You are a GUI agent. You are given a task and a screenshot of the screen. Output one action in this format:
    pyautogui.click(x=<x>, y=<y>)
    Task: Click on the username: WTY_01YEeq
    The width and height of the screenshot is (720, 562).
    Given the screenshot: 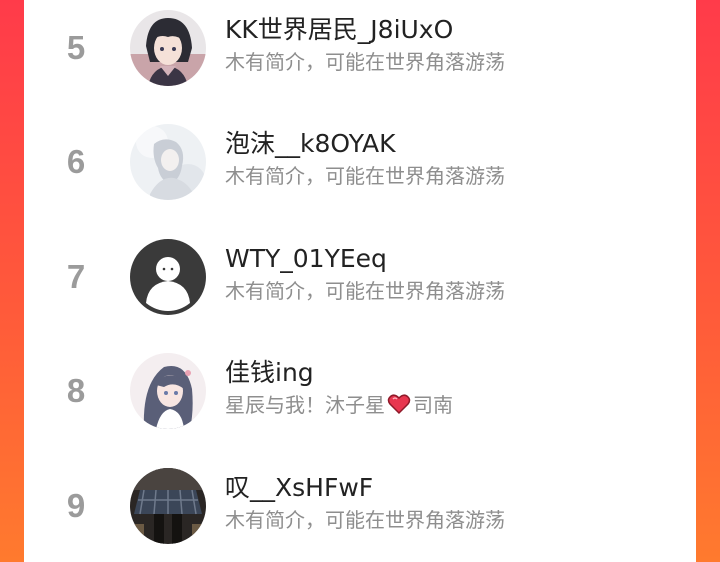 What is the action you would take?
    pyautogui.click(x=306, y=259)
    